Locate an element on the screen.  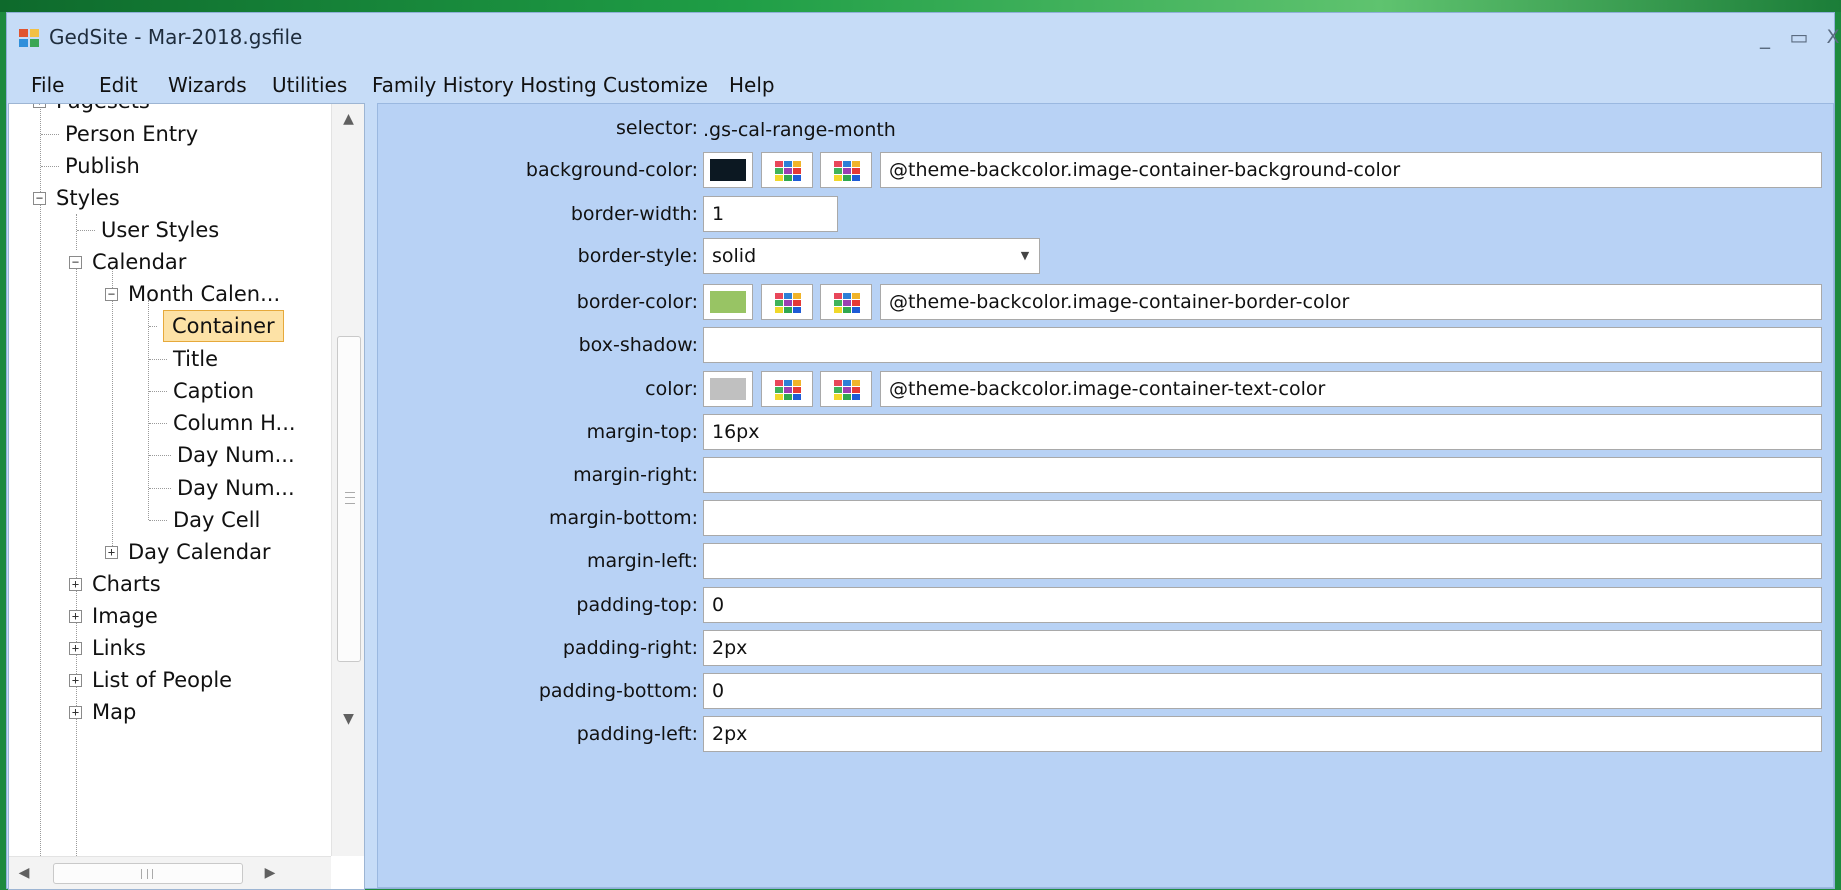
title-bar: GedSite - Mar-2018.gsfile _ ▭ X is located at coordinates (923, 39).